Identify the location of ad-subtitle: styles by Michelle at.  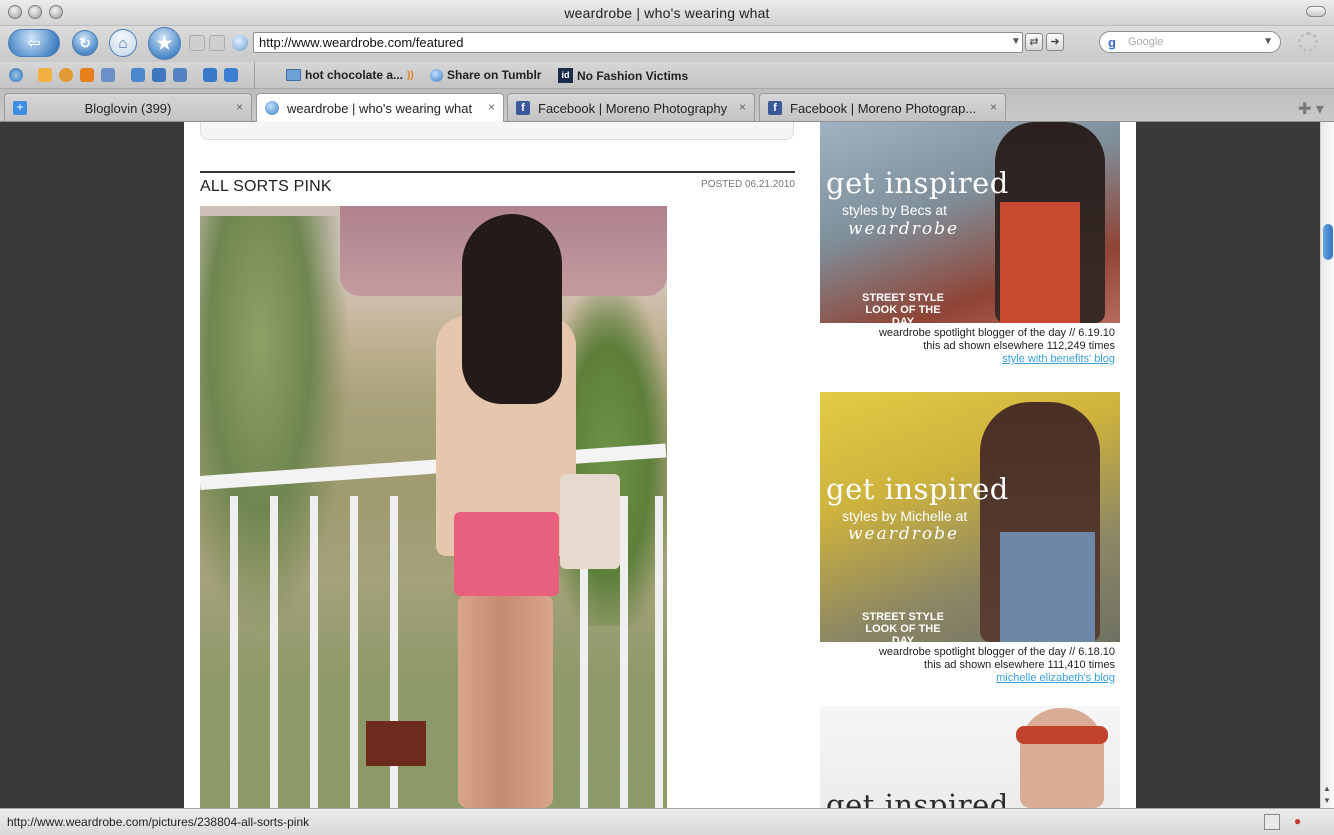
(905, 516).